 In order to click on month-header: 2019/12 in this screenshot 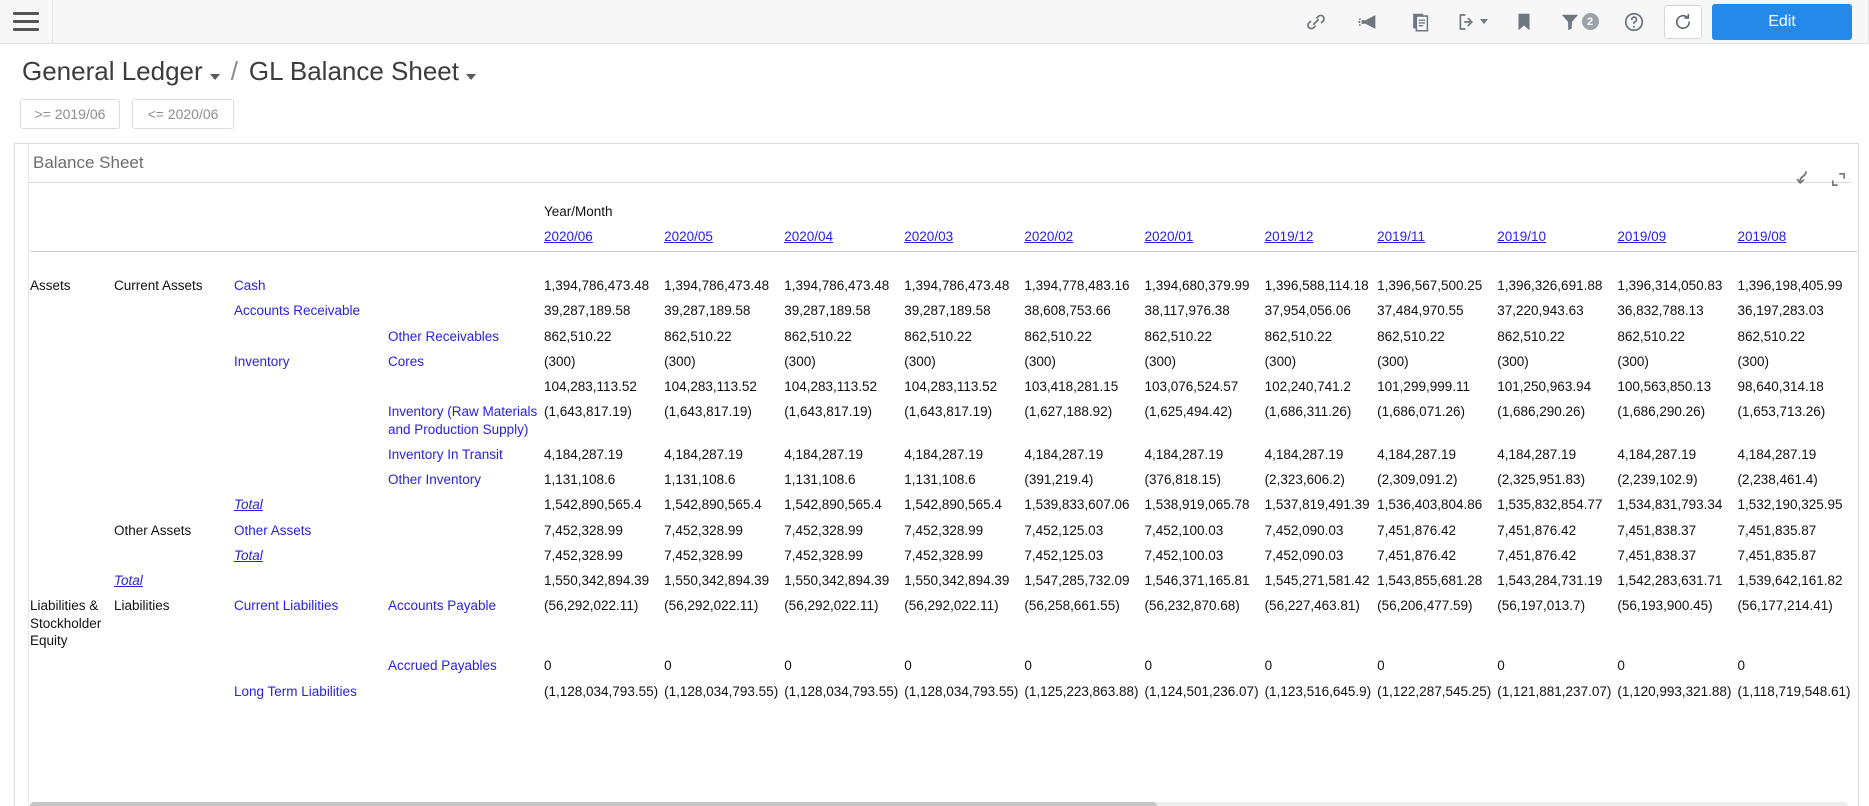, I will do `click(1321, 238)`.